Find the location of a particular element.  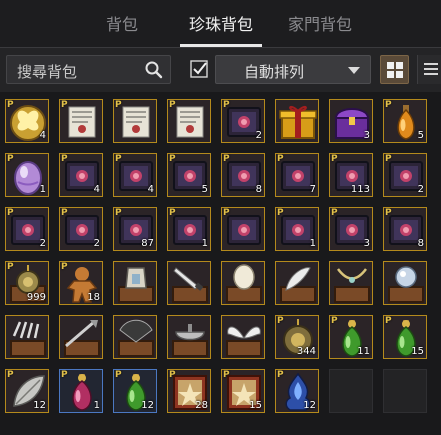

search-input: 搜尋背包 is located at coordinates (88, 69).